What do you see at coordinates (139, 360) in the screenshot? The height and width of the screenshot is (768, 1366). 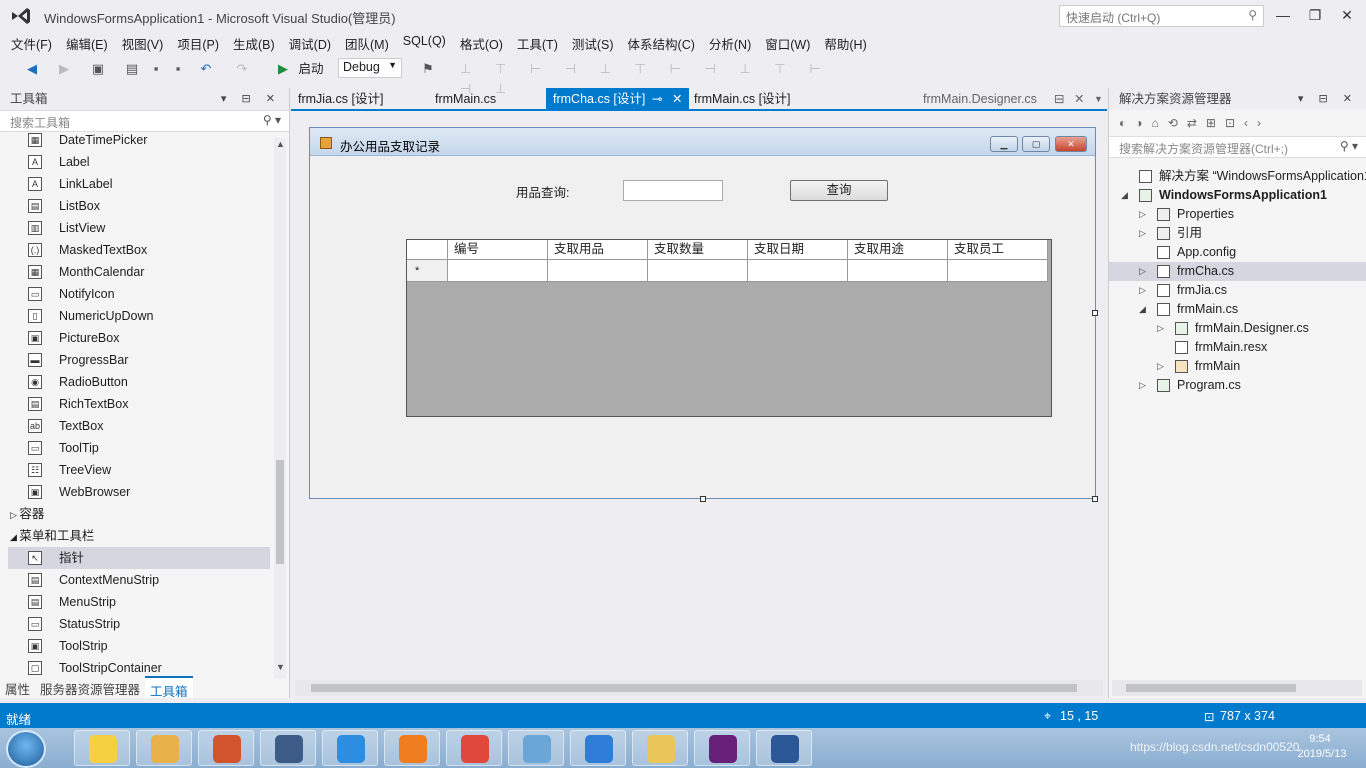 I see `toolbox-item: ▬ ProgressBar` at bounding box center [139, 360].